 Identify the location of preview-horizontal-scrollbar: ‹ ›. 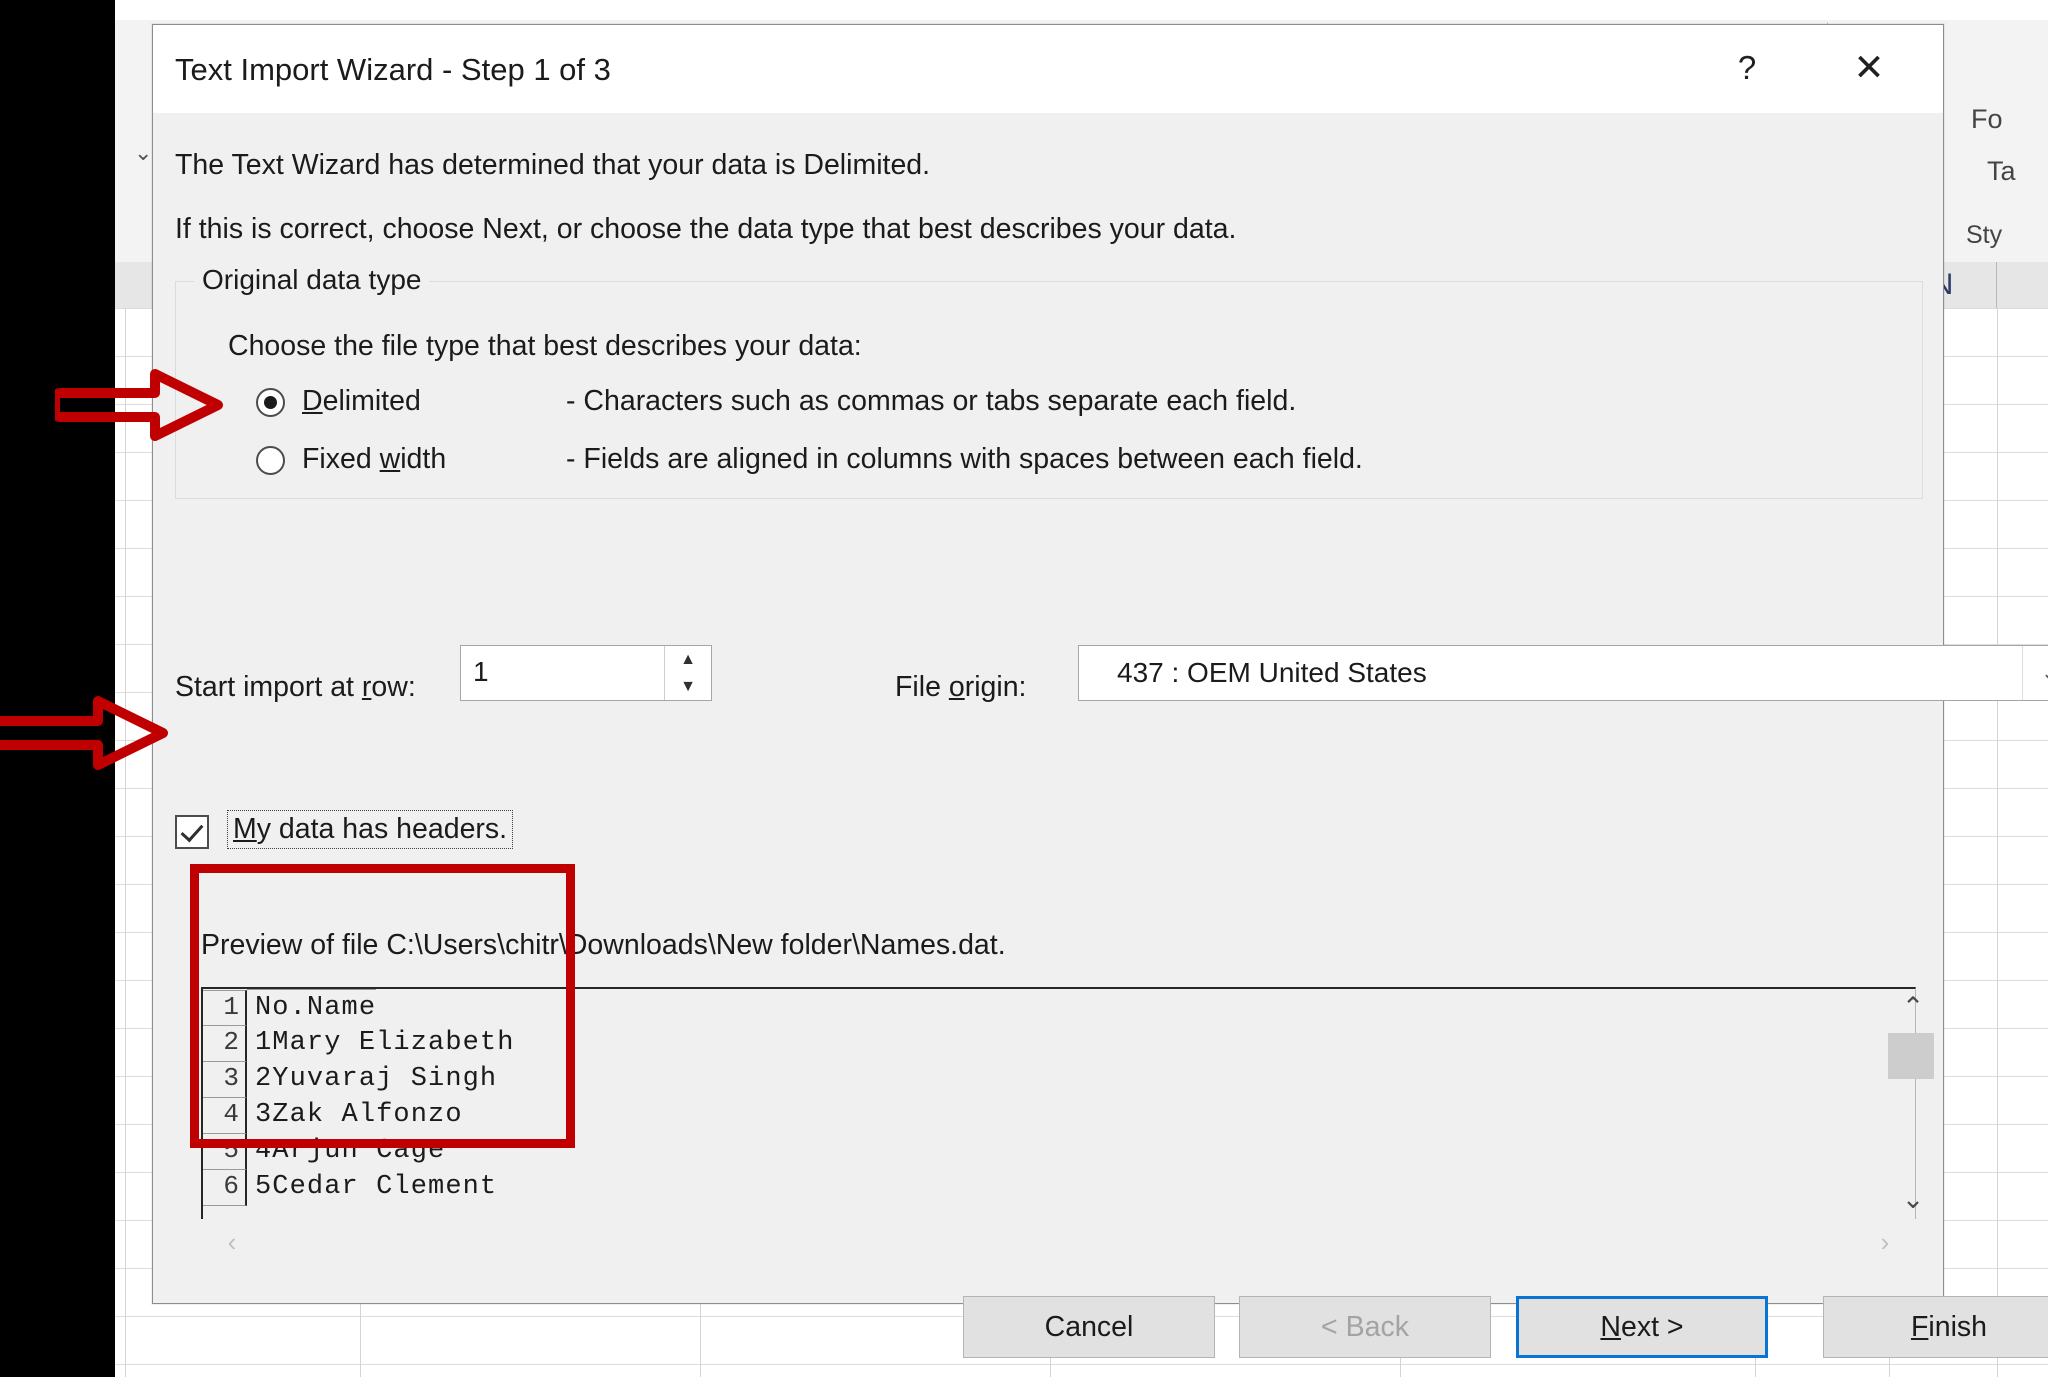
(1058, 1242).